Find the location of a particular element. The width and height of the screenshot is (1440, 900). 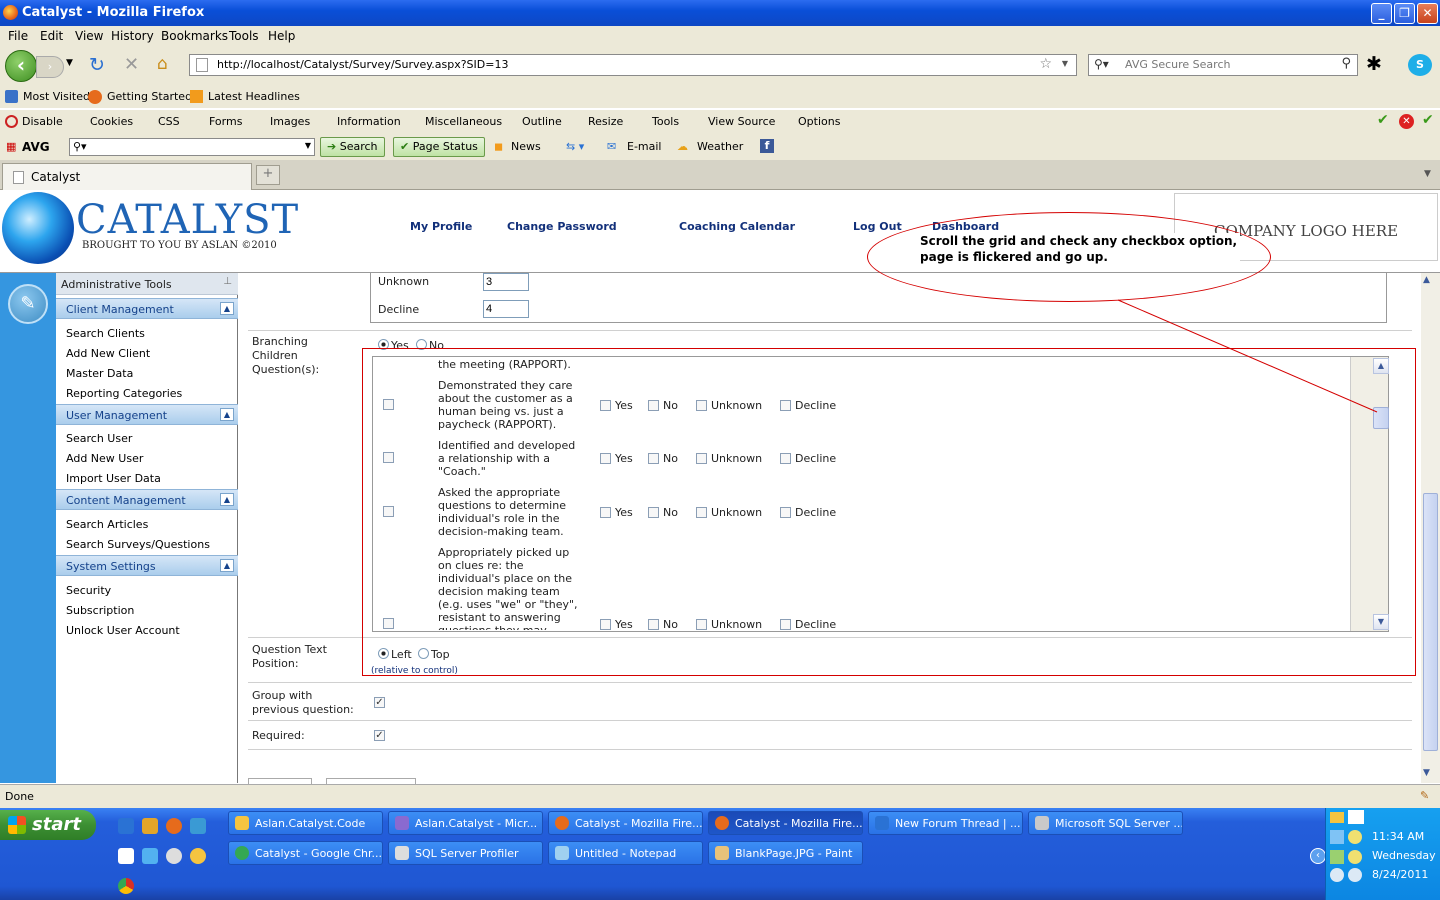

tab-list-icon: ▼ is located at coordinates (1427, 174).